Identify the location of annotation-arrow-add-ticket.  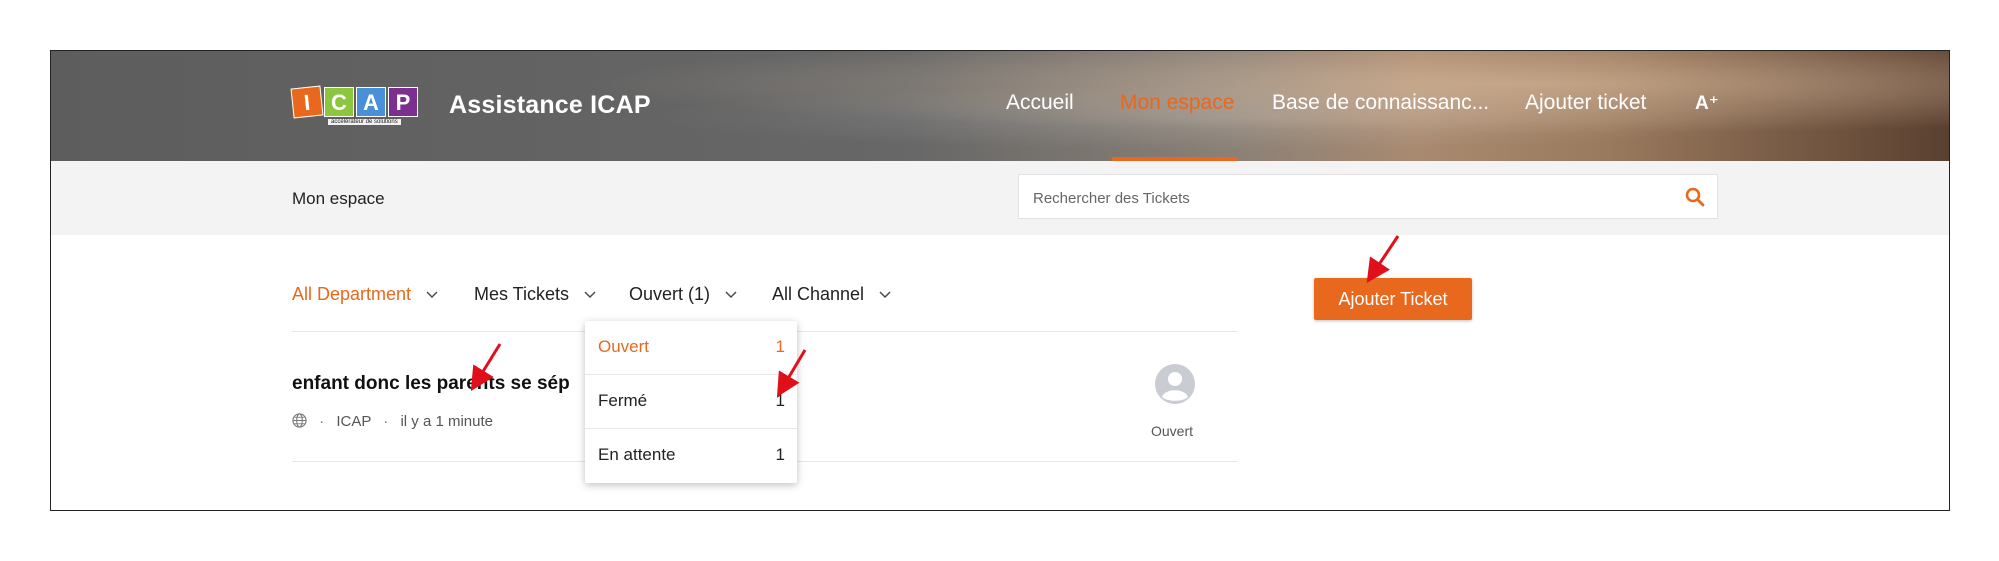
(935, 316).